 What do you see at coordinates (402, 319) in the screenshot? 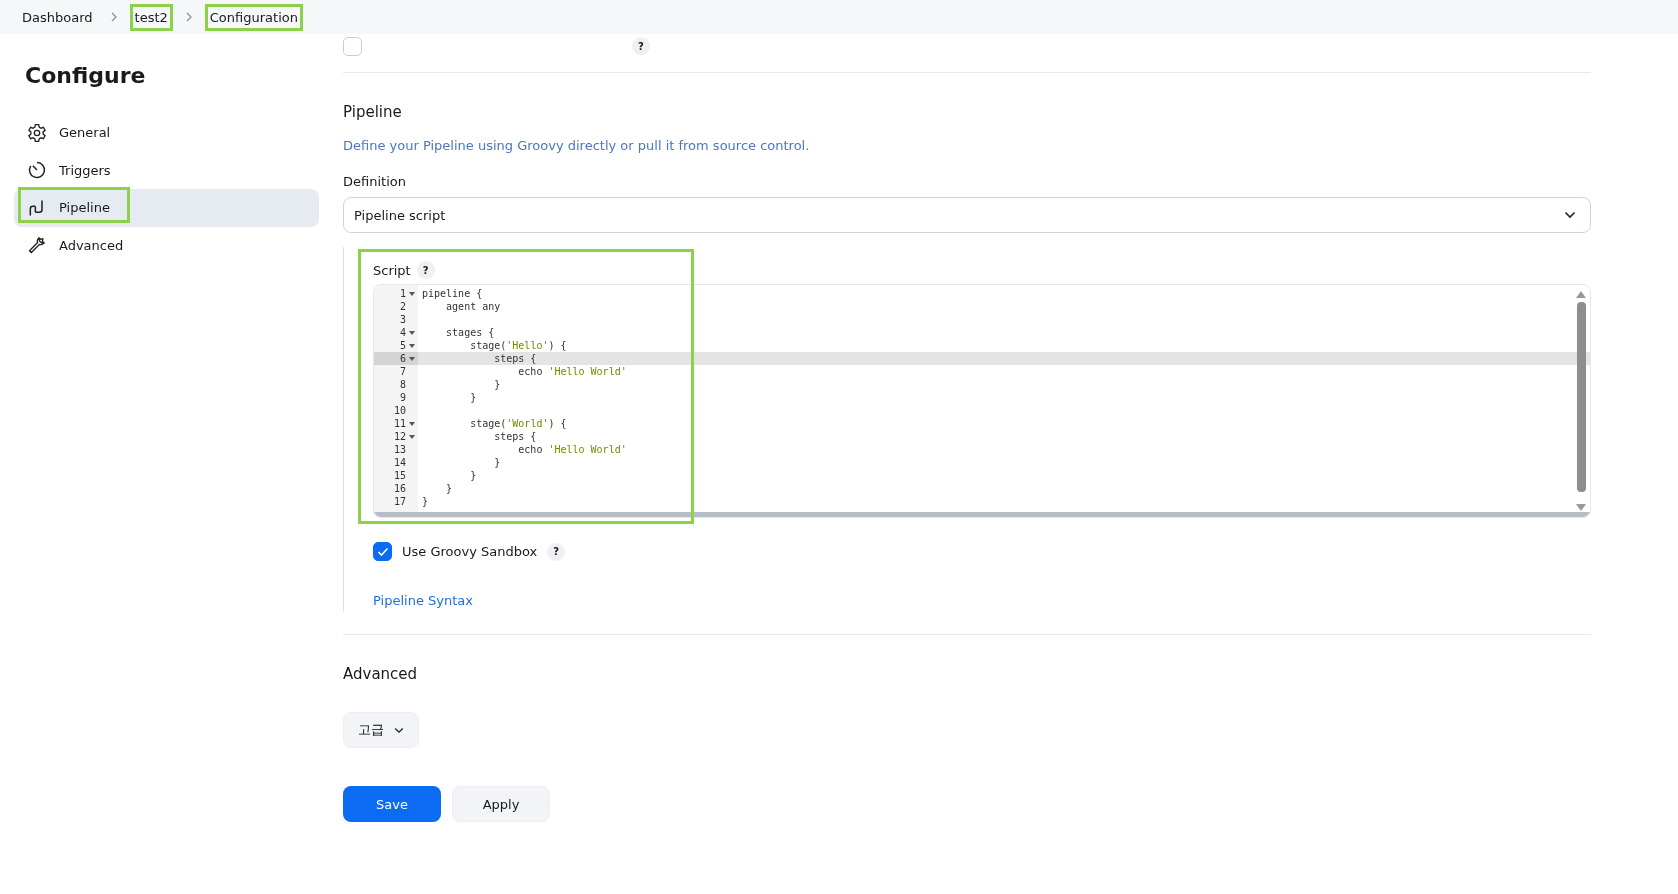
I see `line-number: 3` at bounding box center [402, 319].